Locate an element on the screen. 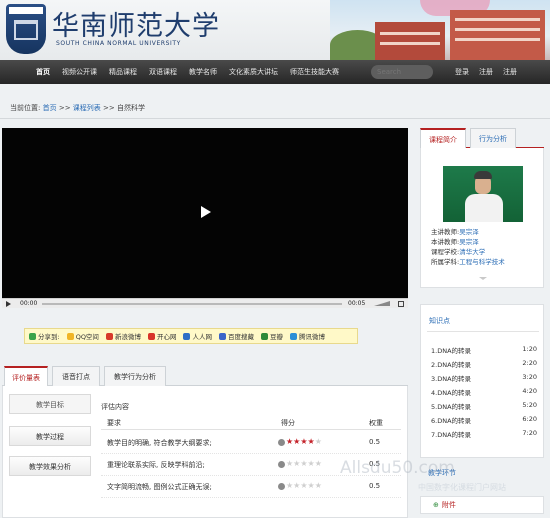  university-name-en: SOUTH CHINA NORMAL UNIVERSITY is located at coordinates (118, 43).